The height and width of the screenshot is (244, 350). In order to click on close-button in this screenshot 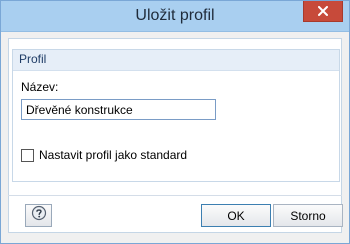, I will do `click(323, 11)`.